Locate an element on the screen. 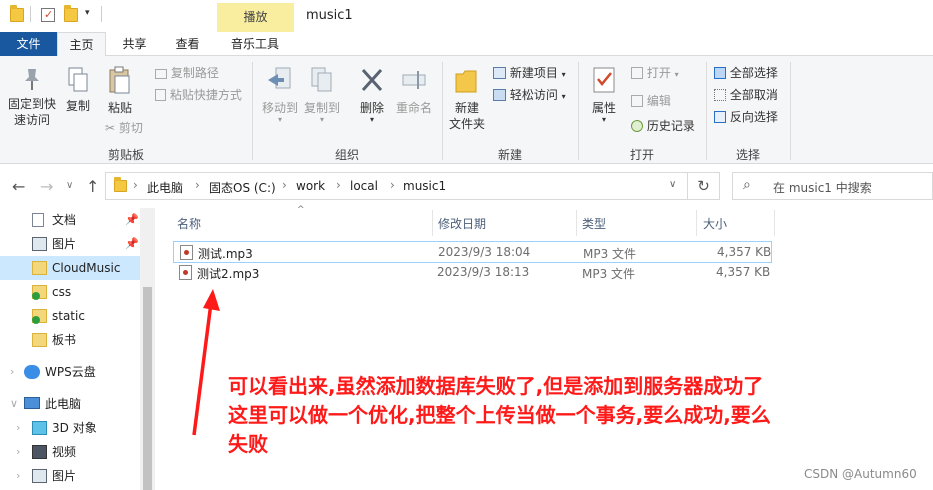  nav-item-static: static is located at coordinates (70, 316).